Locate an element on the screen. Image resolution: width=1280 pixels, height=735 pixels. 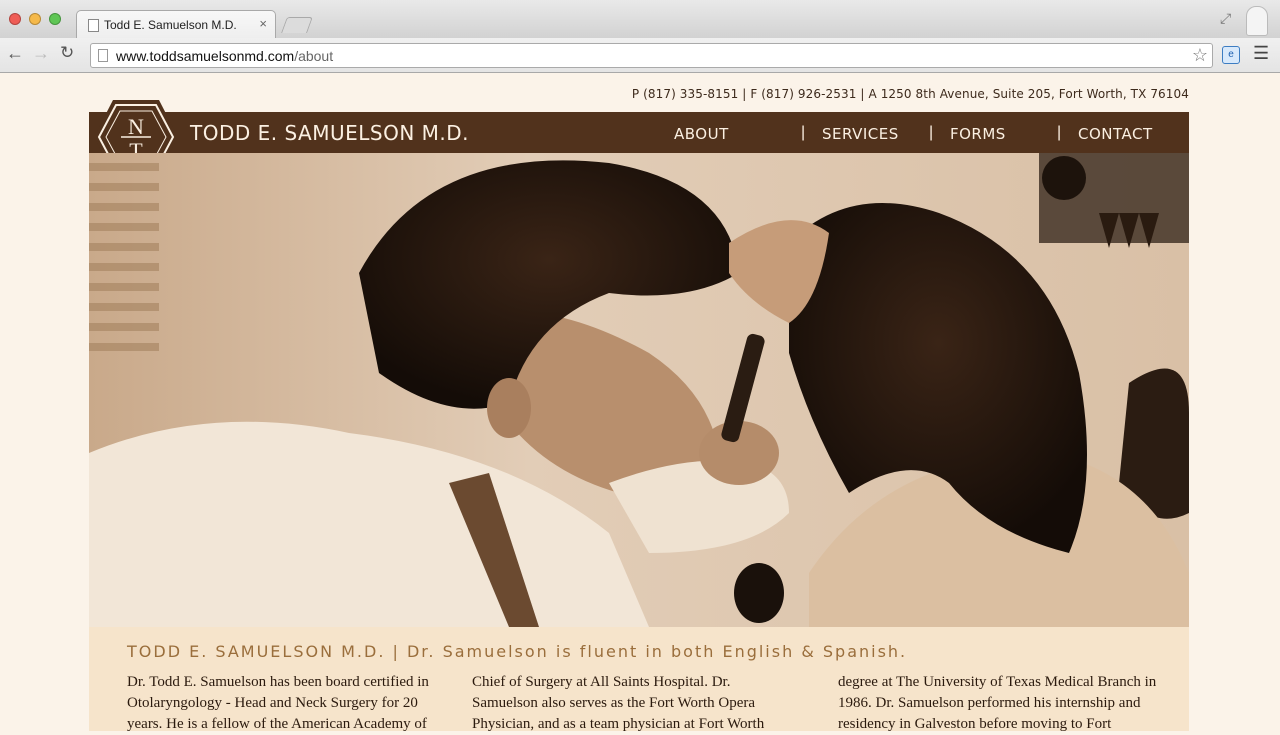
browser-tab: Todd E. Samuelson M.D. × is located at coordinates (176, 24).